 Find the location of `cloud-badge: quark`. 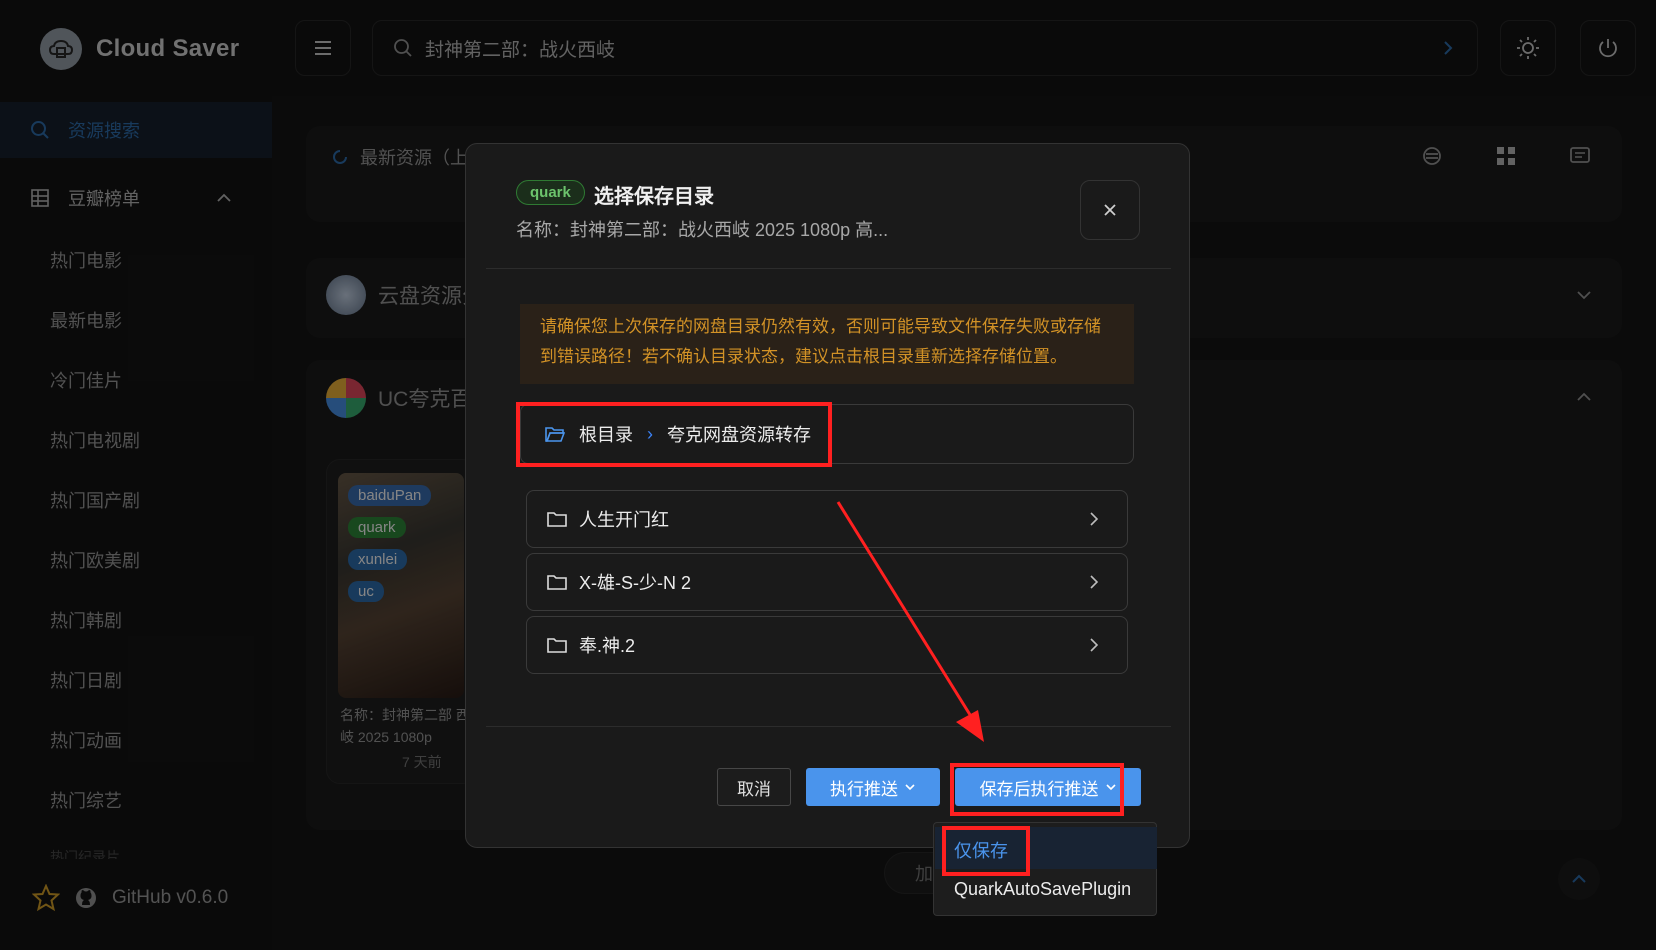

cloud-badge: quark is located at coordinates (550, 192).